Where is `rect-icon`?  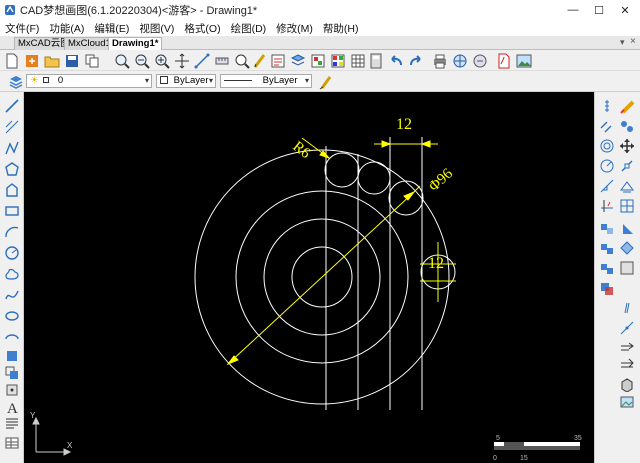 rect-icon is located at coordinates (12, 211).